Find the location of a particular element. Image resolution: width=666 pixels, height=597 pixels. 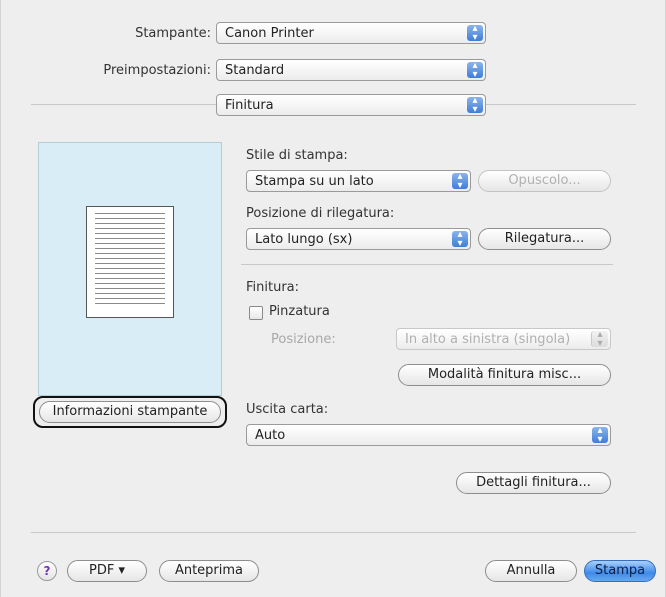

panel-value: Finitura is located at coordinates (249, 105).